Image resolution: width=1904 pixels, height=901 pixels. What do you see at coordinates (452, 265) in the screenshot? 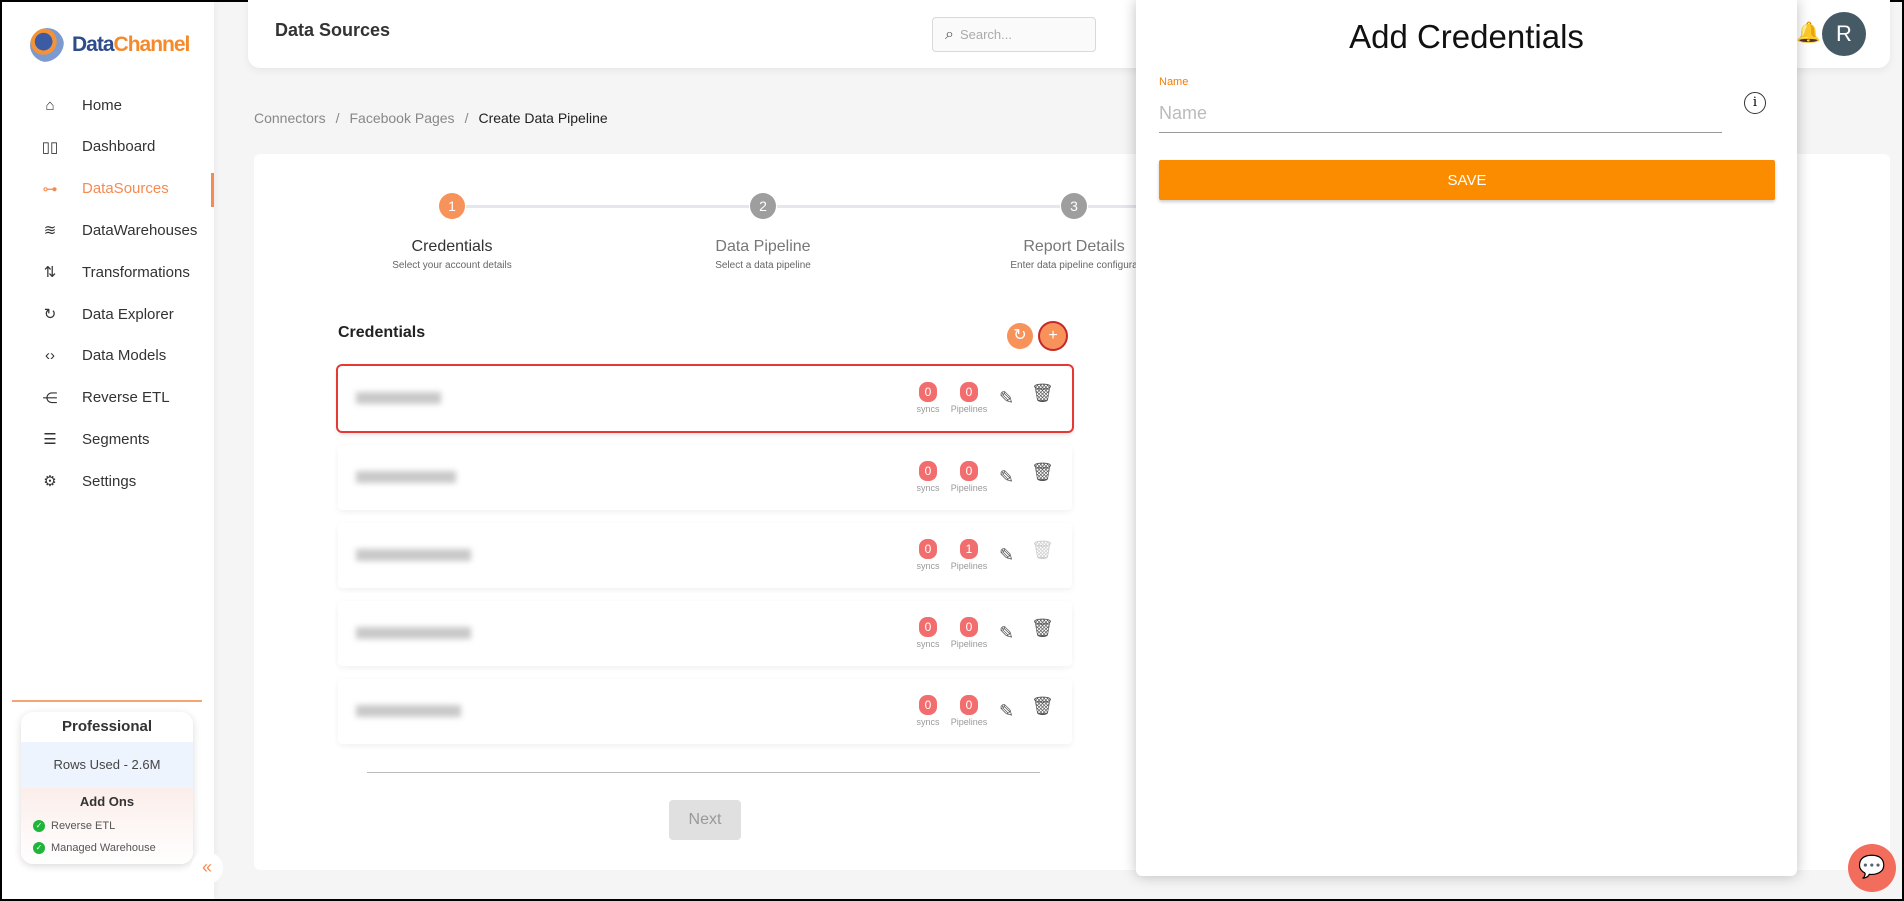
I see `step-subtitle: Select your account details` at bounding box center [452, 265].